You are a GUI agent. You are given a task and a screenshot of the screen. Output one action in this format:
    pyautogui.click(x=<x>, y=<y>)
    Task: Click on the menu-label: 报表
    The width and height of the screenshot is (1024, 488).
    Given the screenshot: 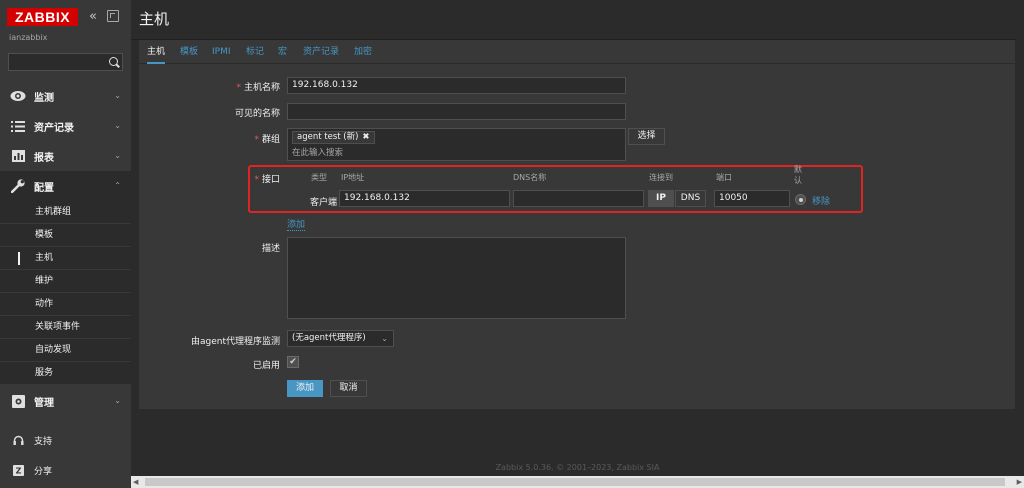 What is the action you would take?
    pyautogui.click(x=44, y=158)
    